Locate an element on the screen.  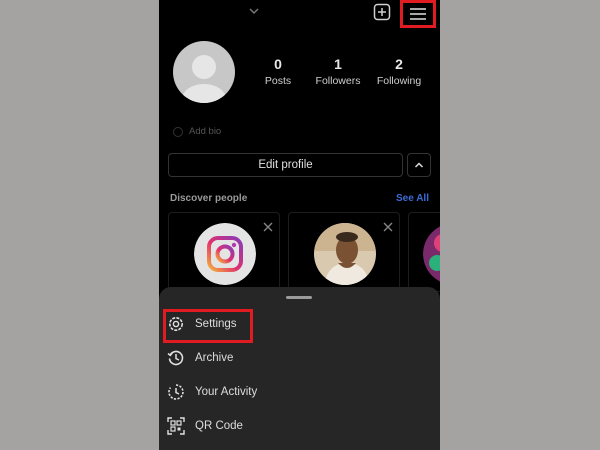
add-bio-icon is located at coordinates (178, 131).